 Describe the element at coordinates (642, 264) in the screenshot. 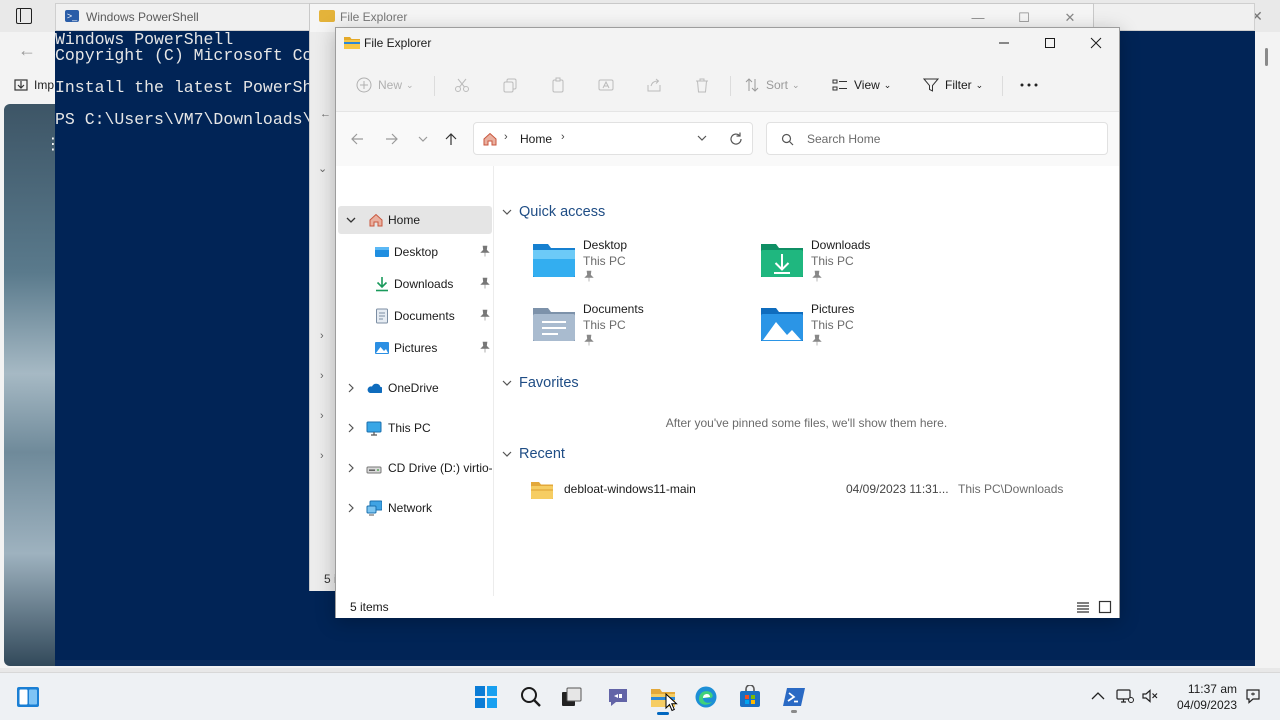

I see `quick-access-tile-desktop: Desktop This PC` at that location.